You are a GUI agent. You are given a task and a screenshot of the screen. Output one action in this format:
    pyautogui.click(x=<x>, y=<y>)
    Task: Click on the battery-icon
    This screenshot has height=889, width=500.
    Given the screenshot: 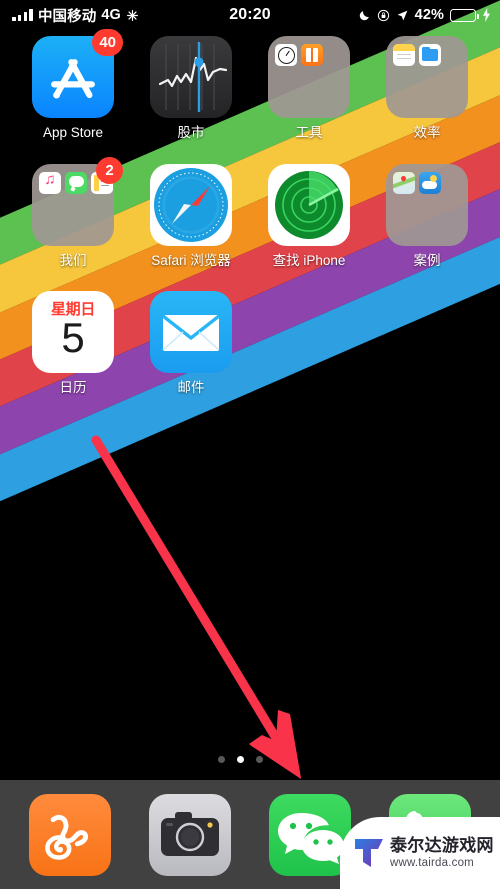 What is the action you would take?
    pyautogui.click(x=464, y=15)
    